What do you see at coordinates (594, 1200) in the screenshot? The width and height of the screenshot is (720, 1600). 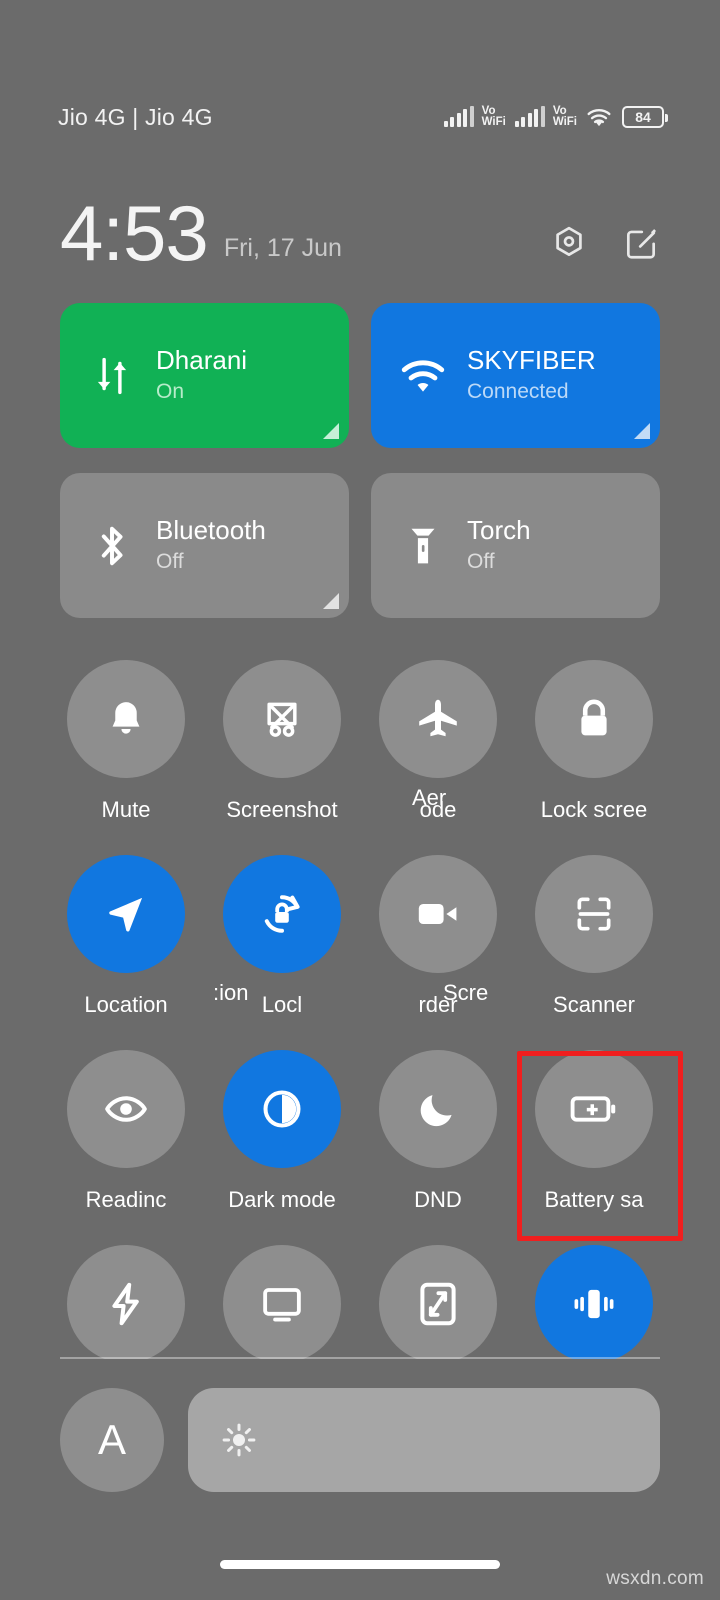 I see `toggle-battery-saver-label: Battery sa` at bounding box center [594, 1200].